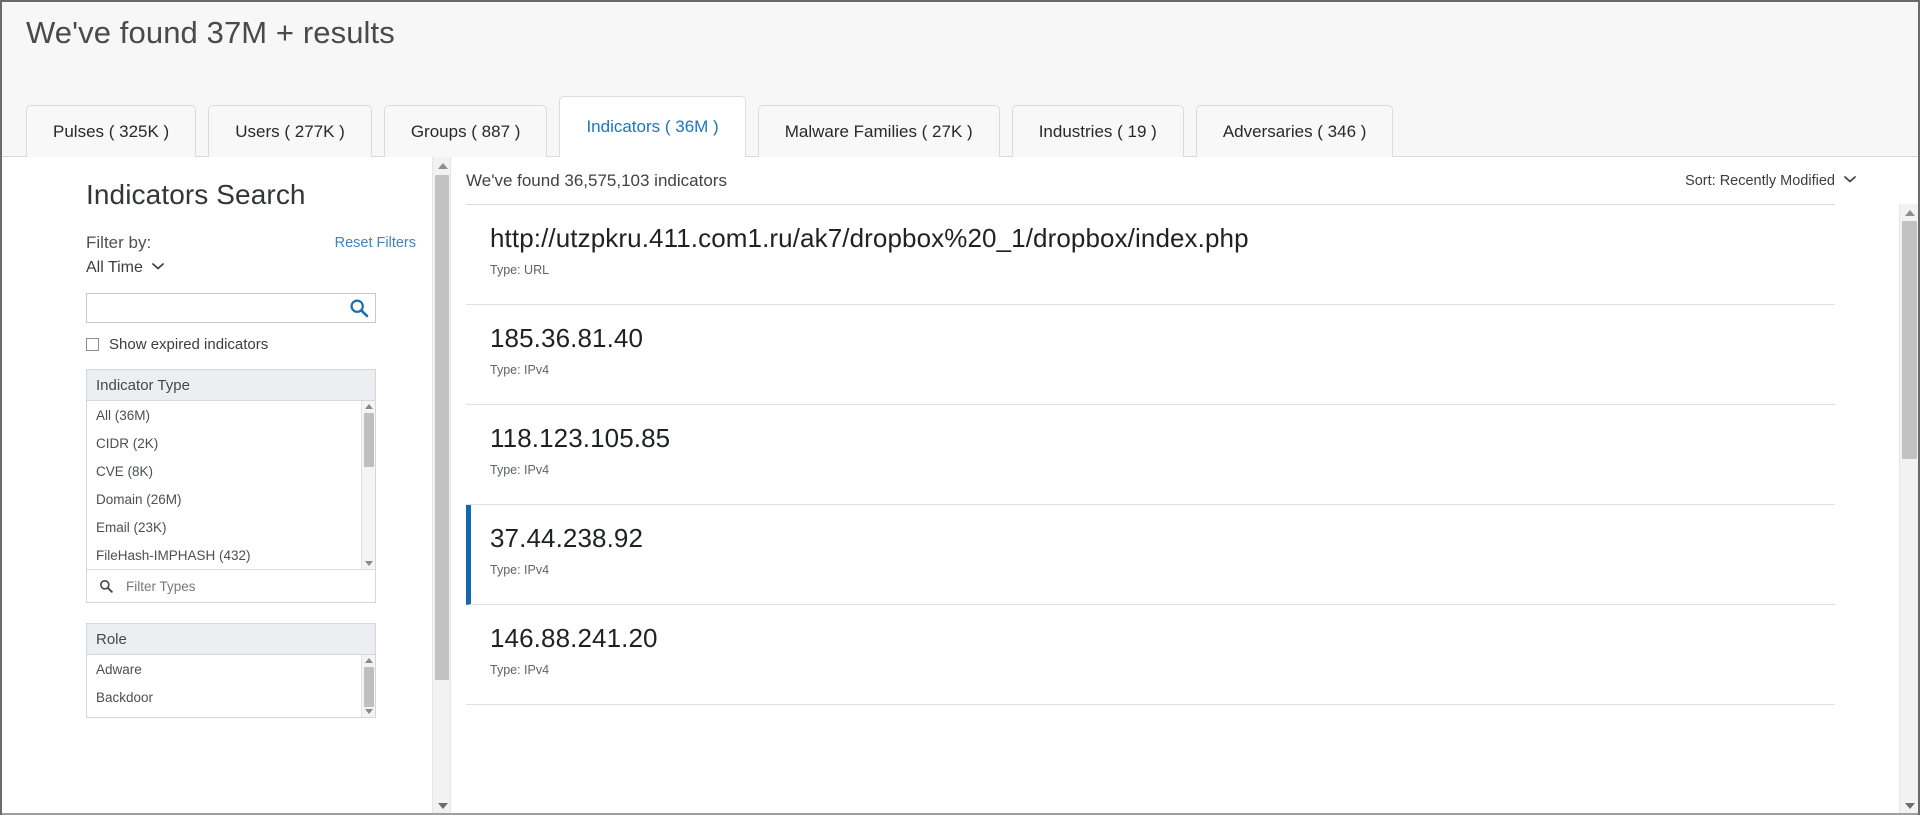 The width and height of the screenshot is (1920, 815). I want to click on page-vertical-scrollbar, so click(441, 486).